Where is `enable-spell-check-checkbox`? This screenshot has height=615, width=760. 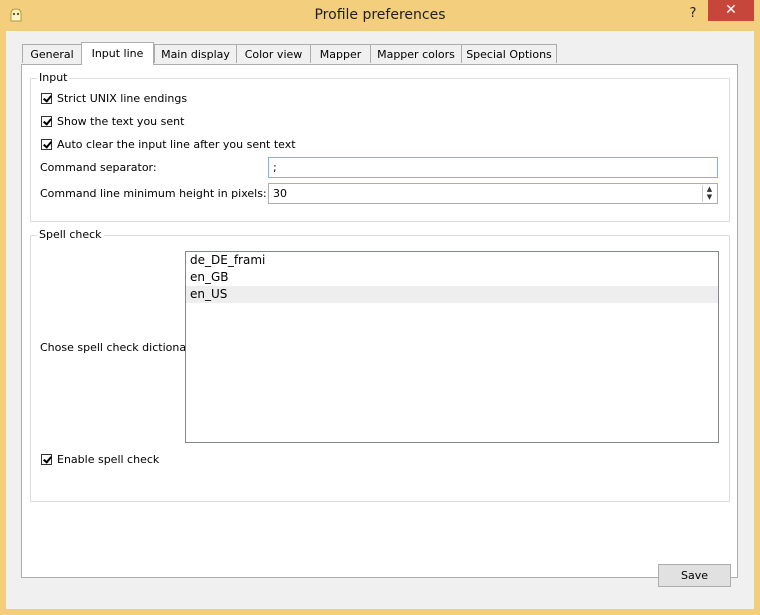
enable-spell-check-checkbox is located at coordinates (46, 459).